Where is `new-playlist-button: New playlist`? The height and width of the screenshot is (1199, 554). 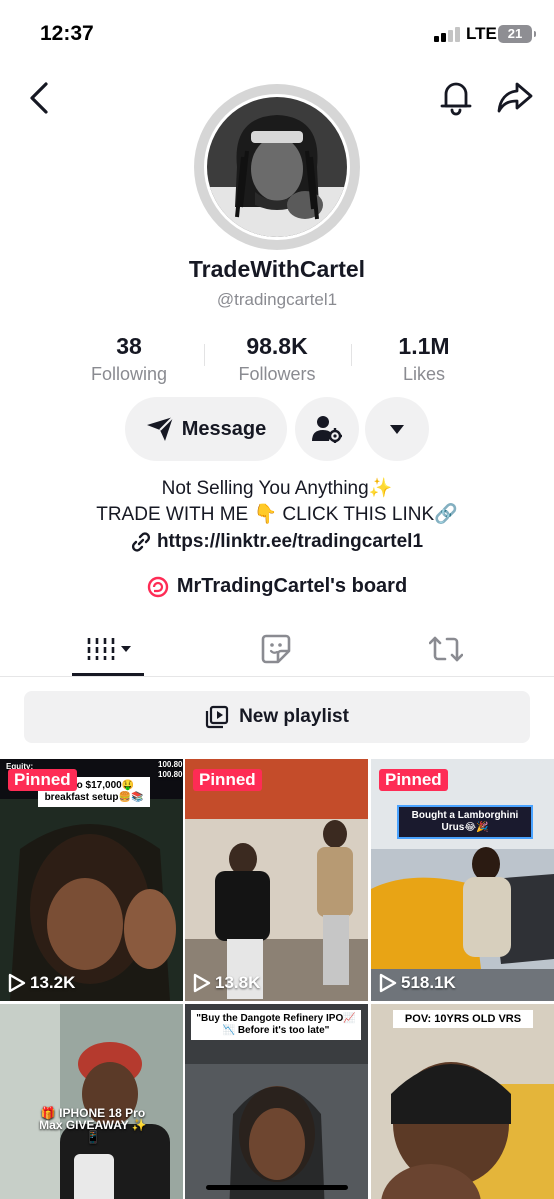 new-playlist-button: New playlist is located at coordinates (277, 717).